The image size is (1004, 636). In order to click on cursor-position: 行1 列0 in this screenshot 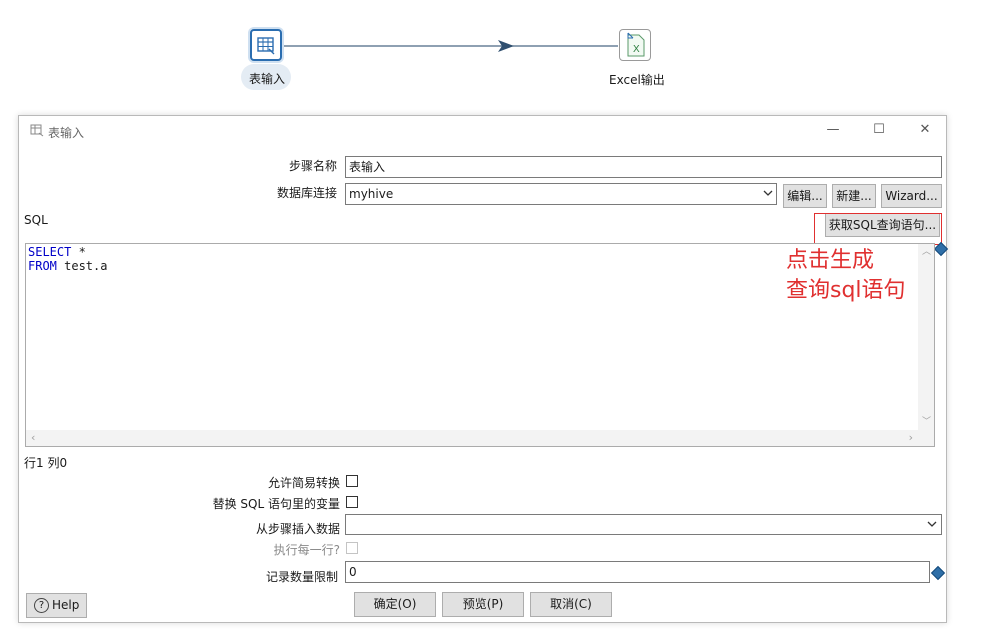, I will do `click(46, 463)`.